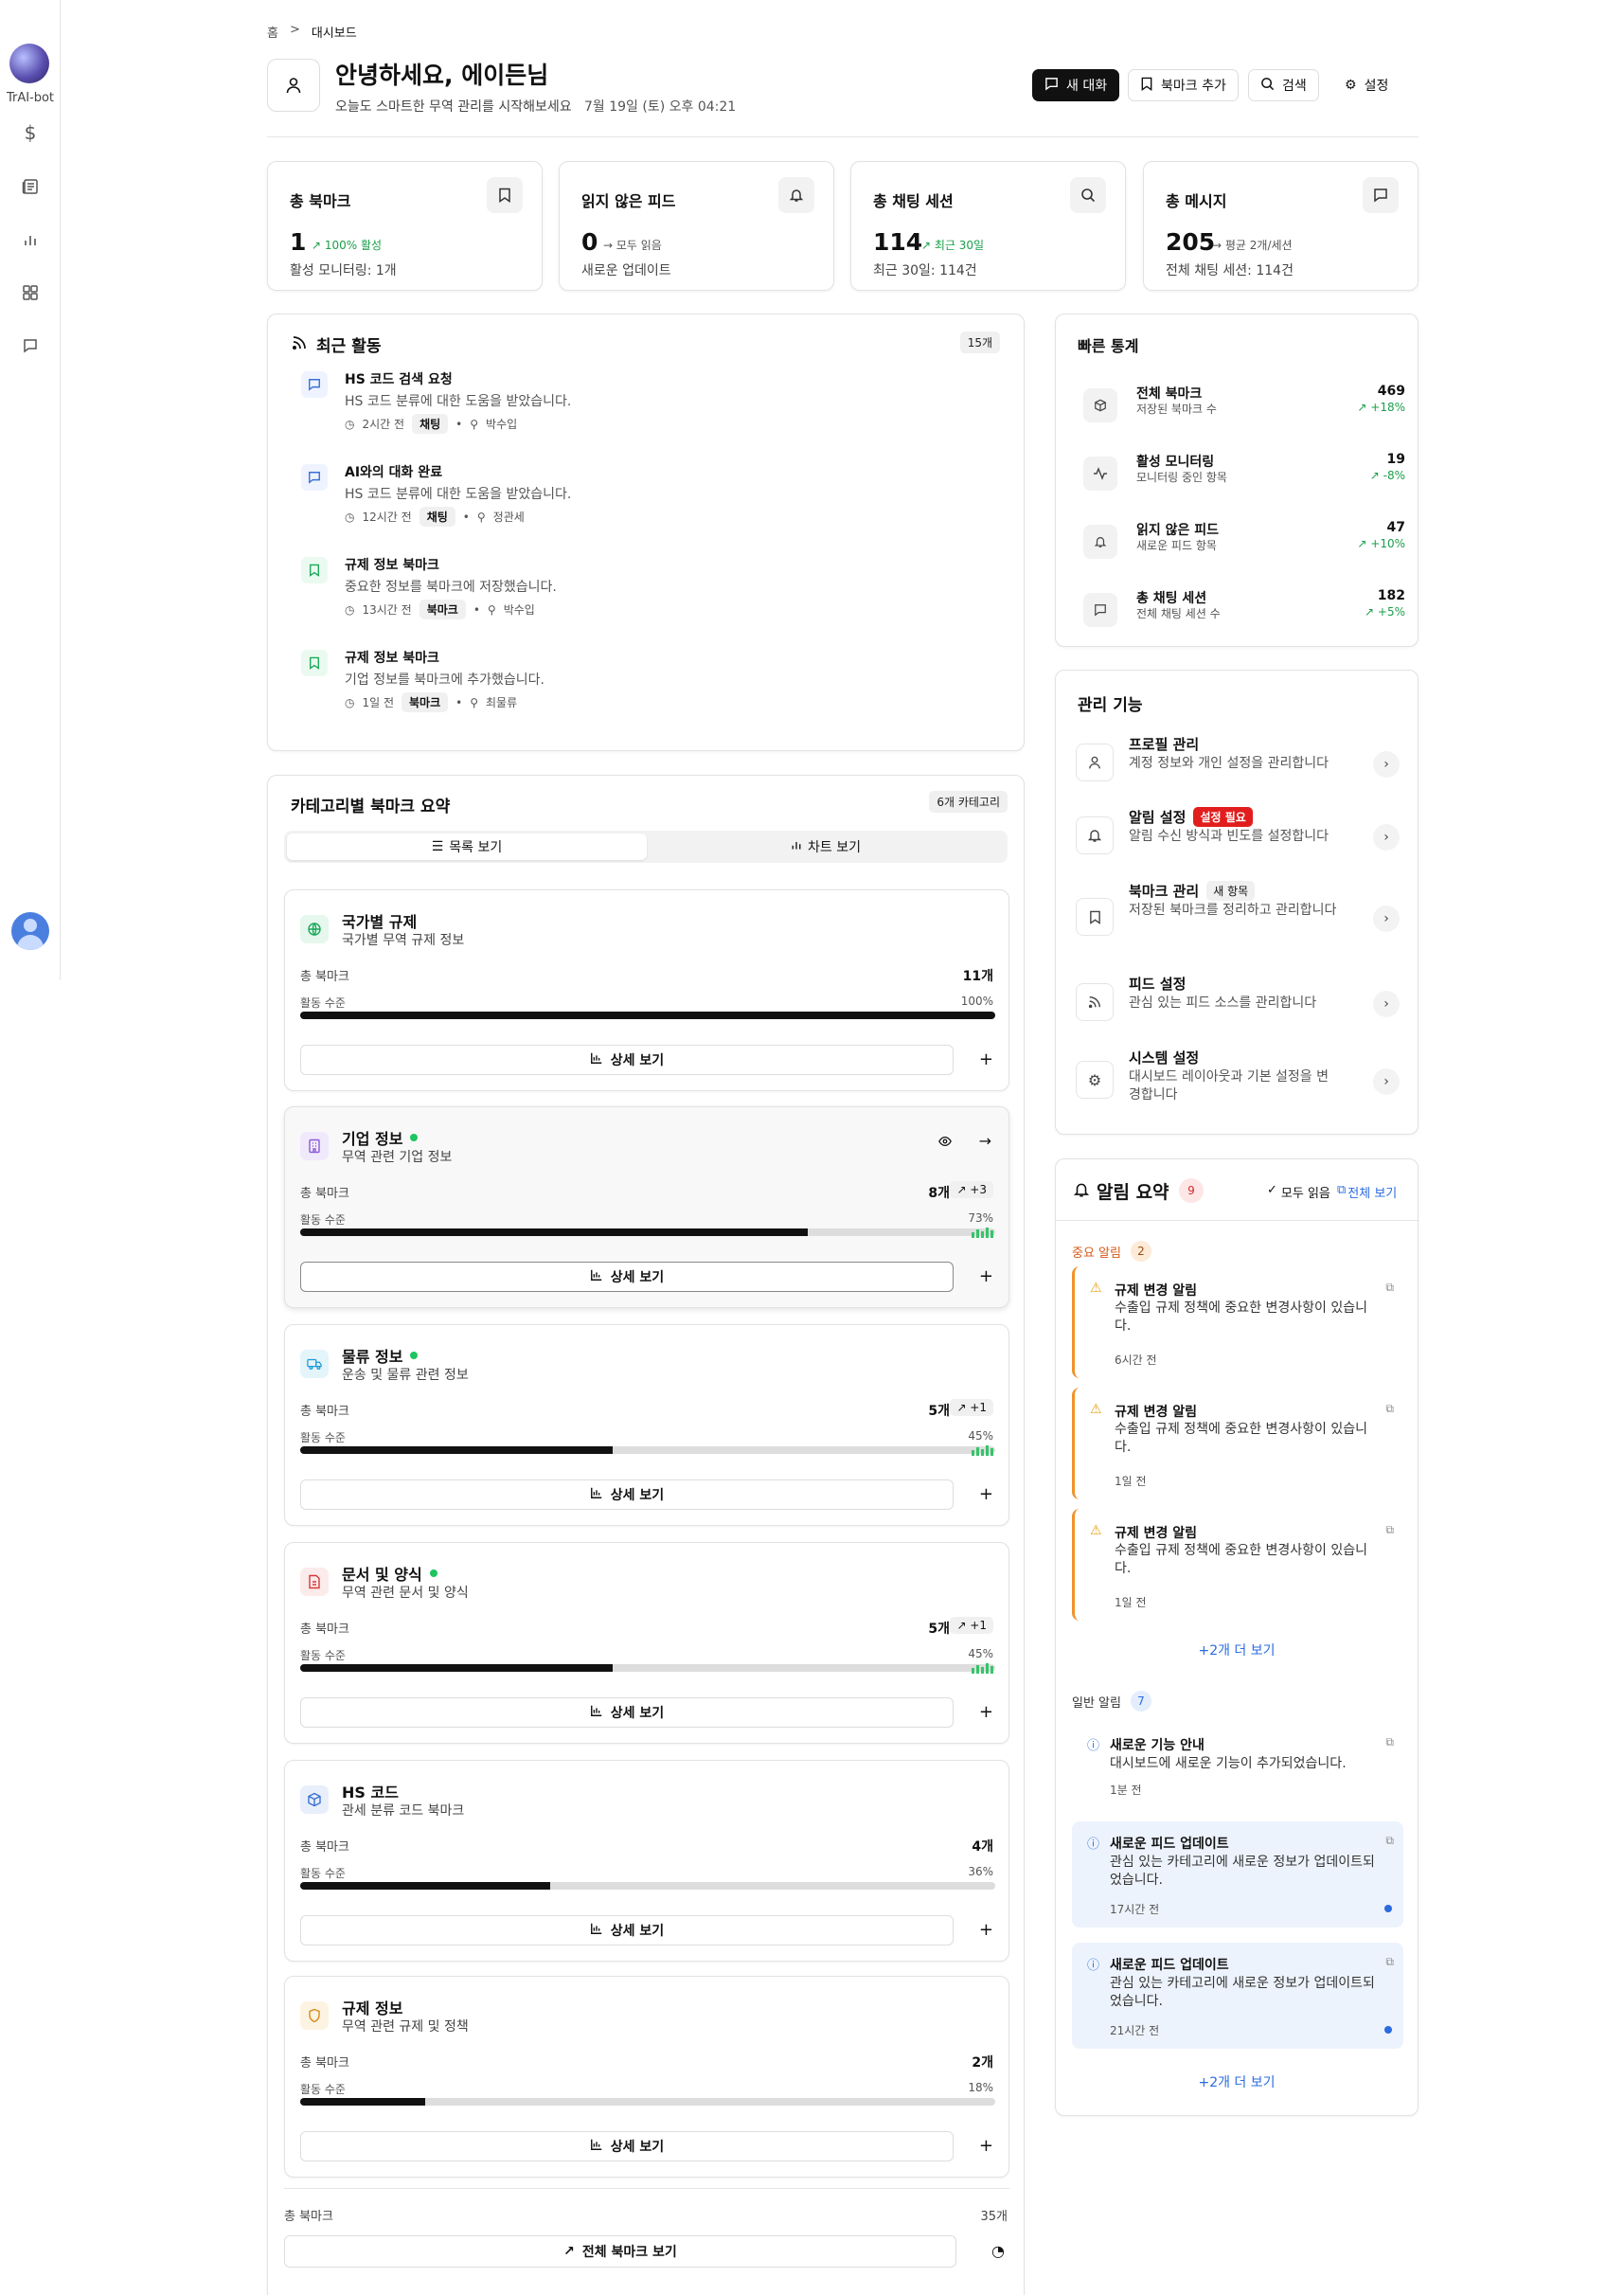 The image size is (1624, 2295). Describe the element at coordinates (1237, 1650) in the screenshot. I see `critical-more-link: +2개 더 보기` at that location.